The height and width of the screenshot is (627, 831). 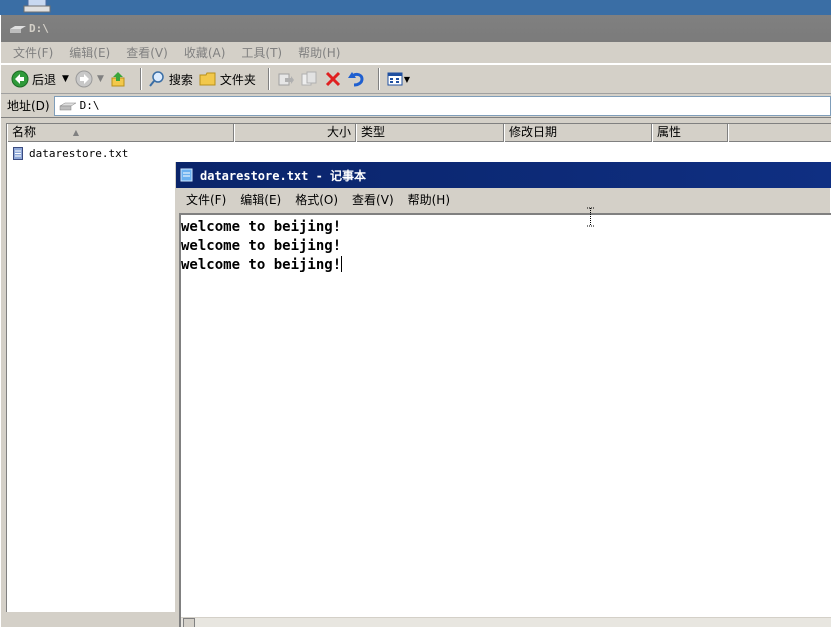 What do you see at coordinates (690, 133) in the screenshot?
I see `column-header-attributes: 属性` at bounding box center [690, 133].